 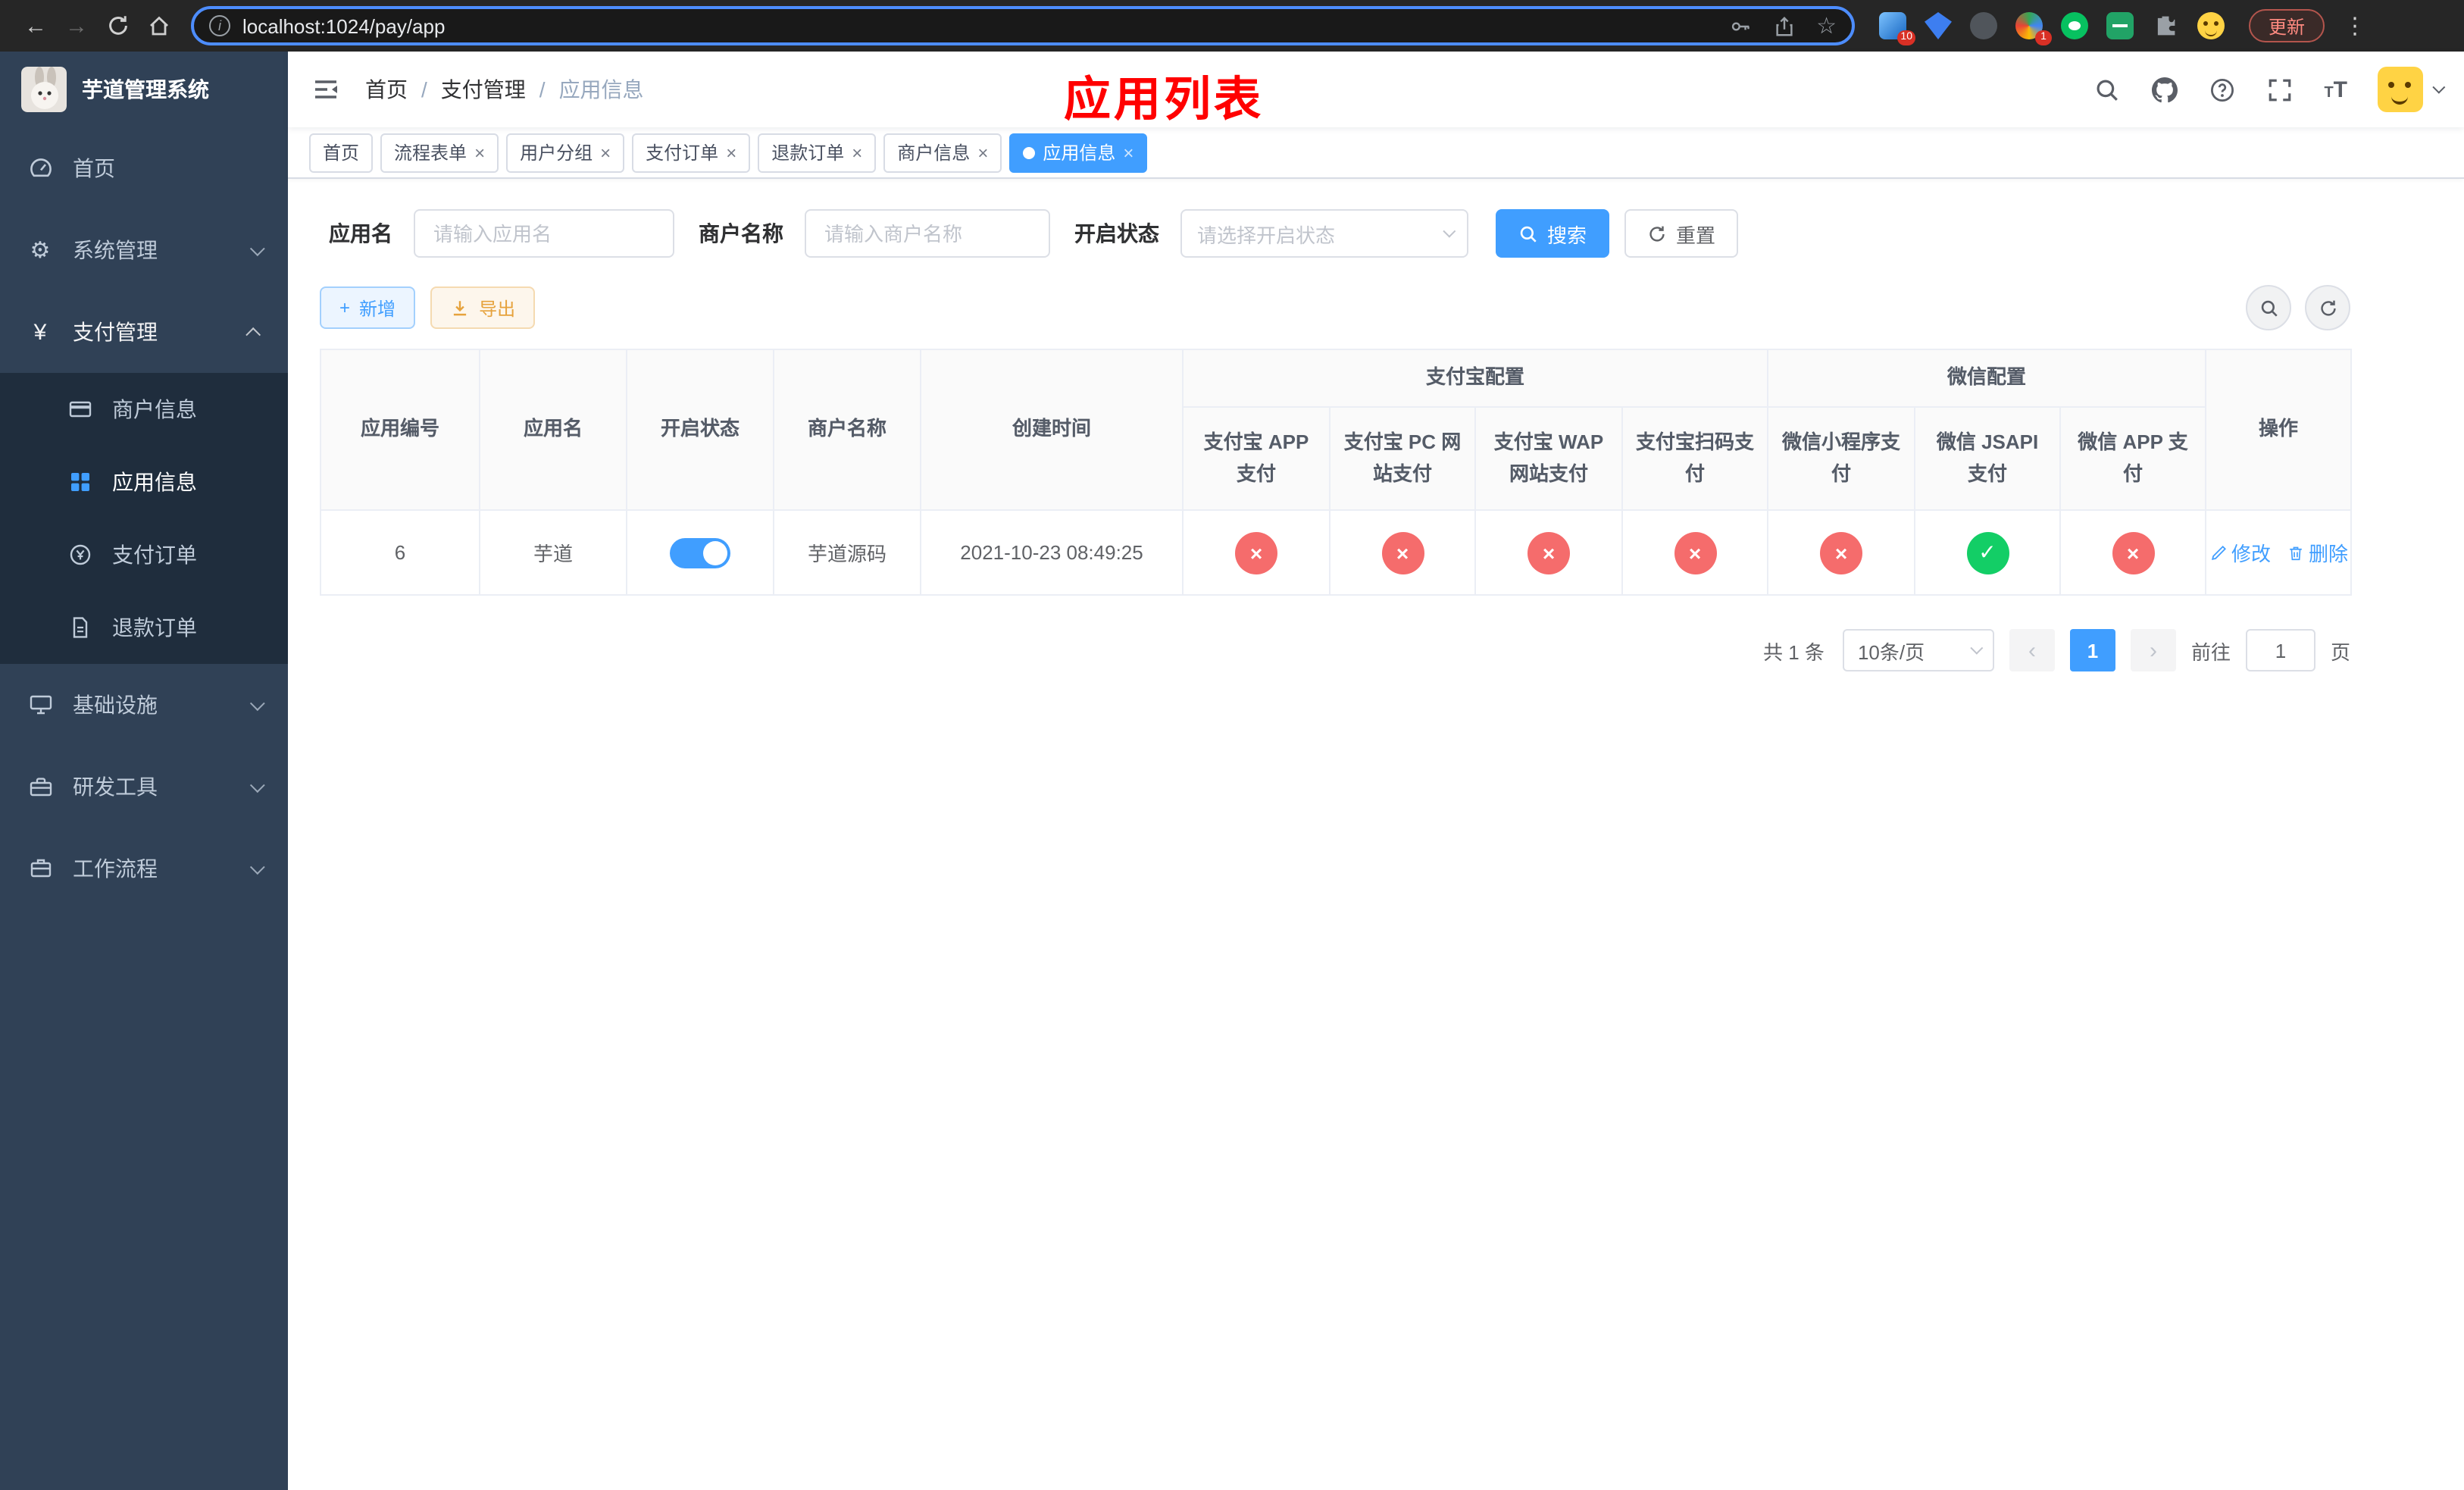 What do you see at coordinates (2240, 553) in the screenshot?
I see `edit-link: 修改` at bounding box center [2240, 553].